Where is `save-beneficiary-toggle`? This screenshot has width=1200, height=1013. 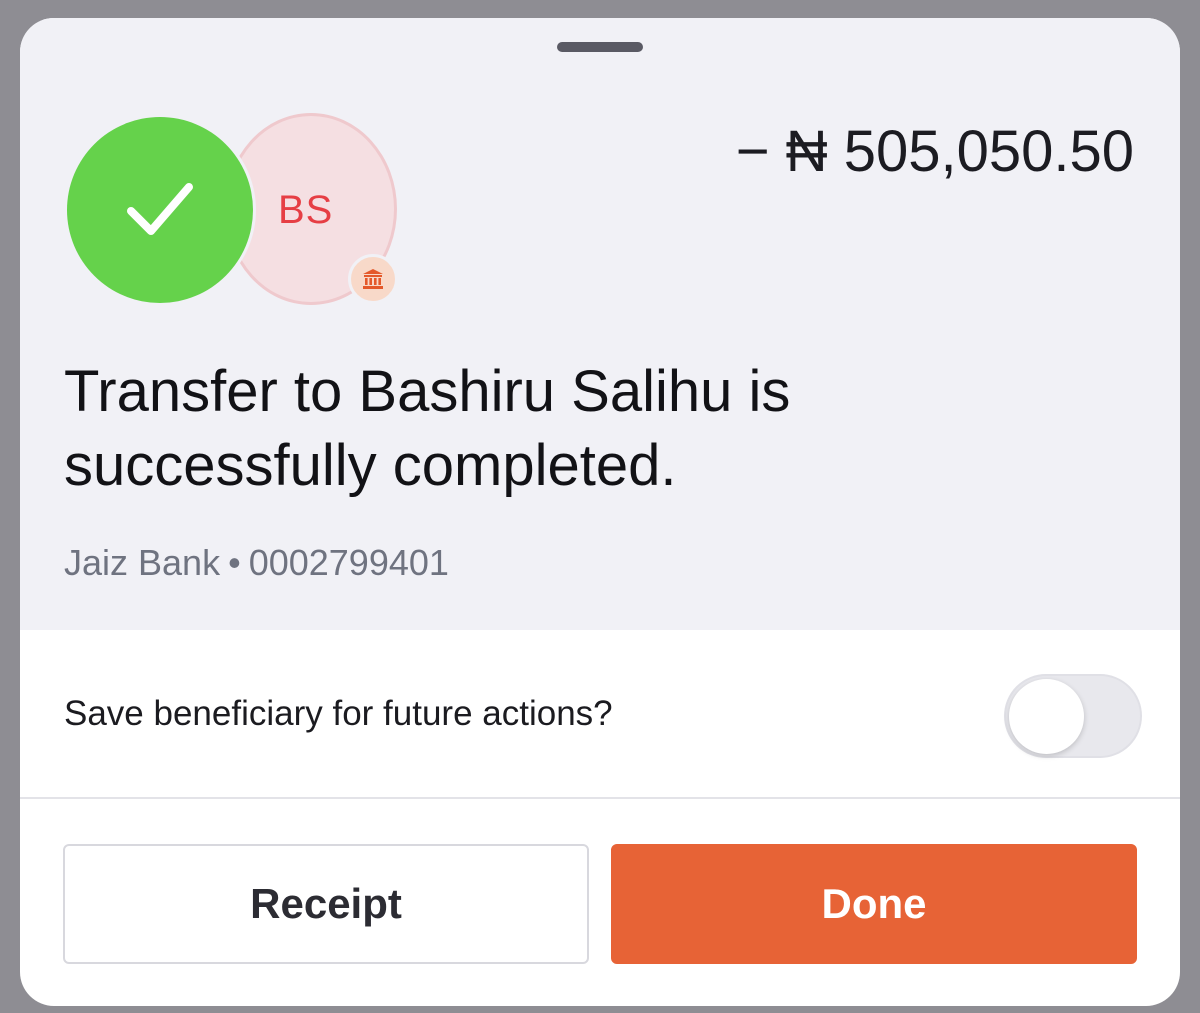 save-beneficiary-toggle is located at coordinates (1073, 716).